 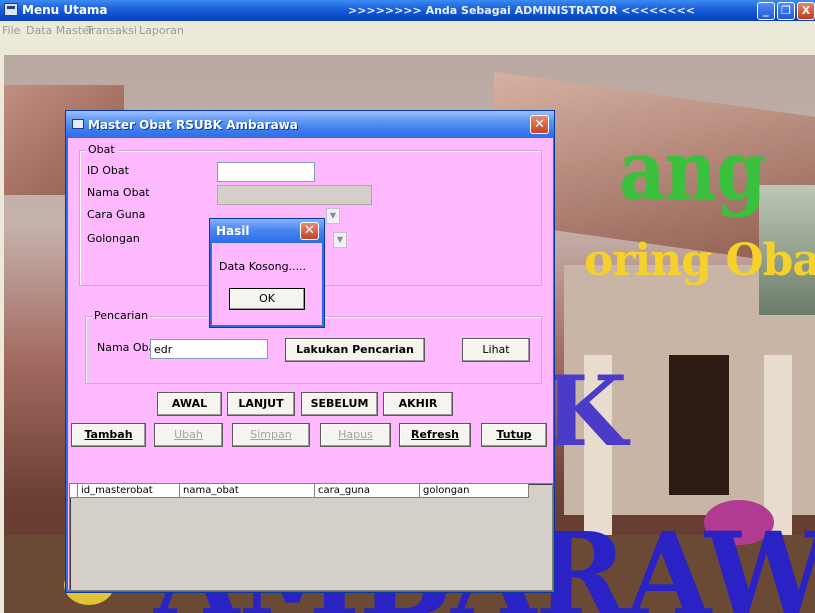 I want to click on simpan-button: Simpan, so click(x=271, y=435).